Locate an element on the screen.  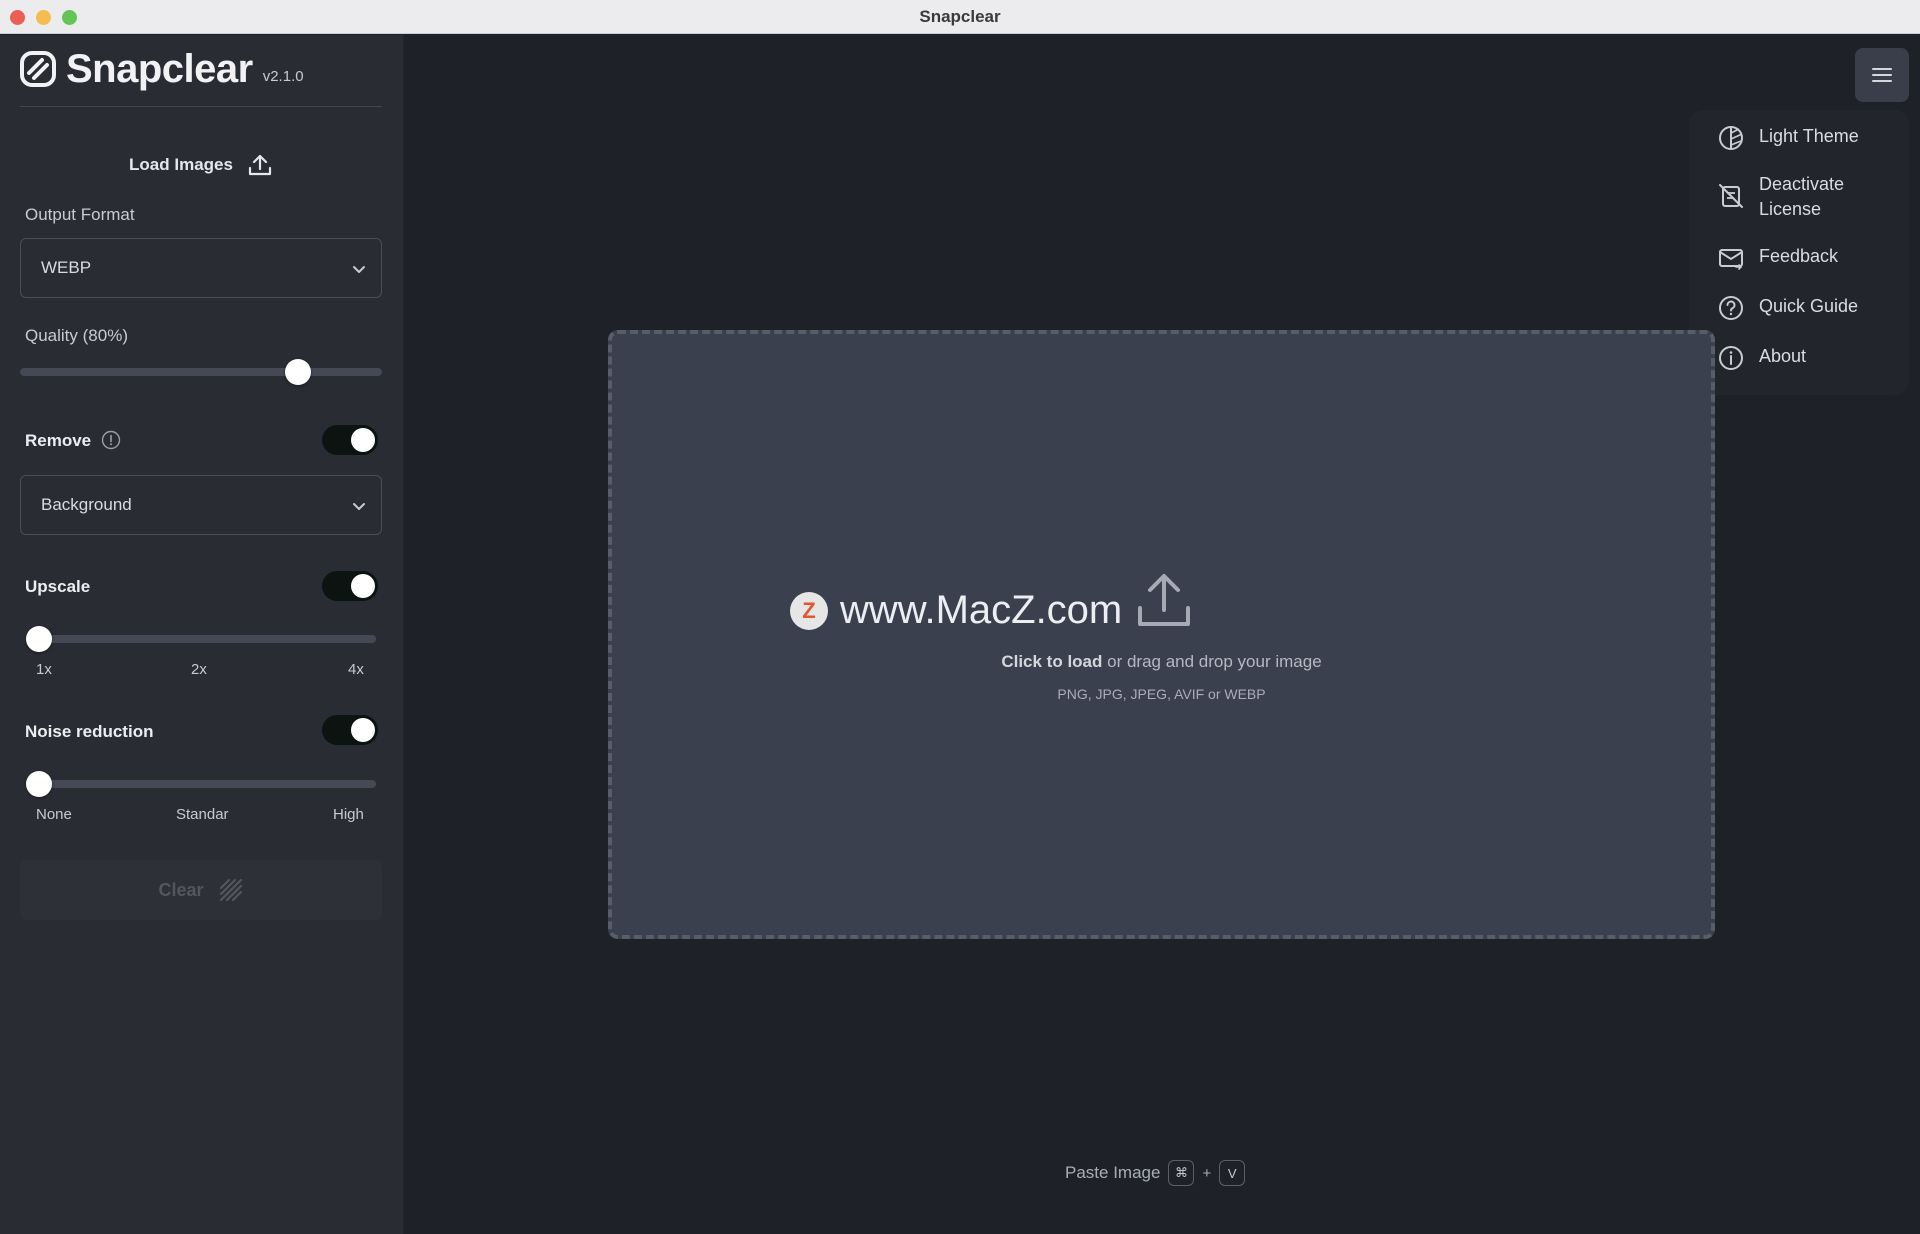
supported-formats: PNG, JPG, JPEG, AVIF or WEBP is located at coordinates (1161, 694).